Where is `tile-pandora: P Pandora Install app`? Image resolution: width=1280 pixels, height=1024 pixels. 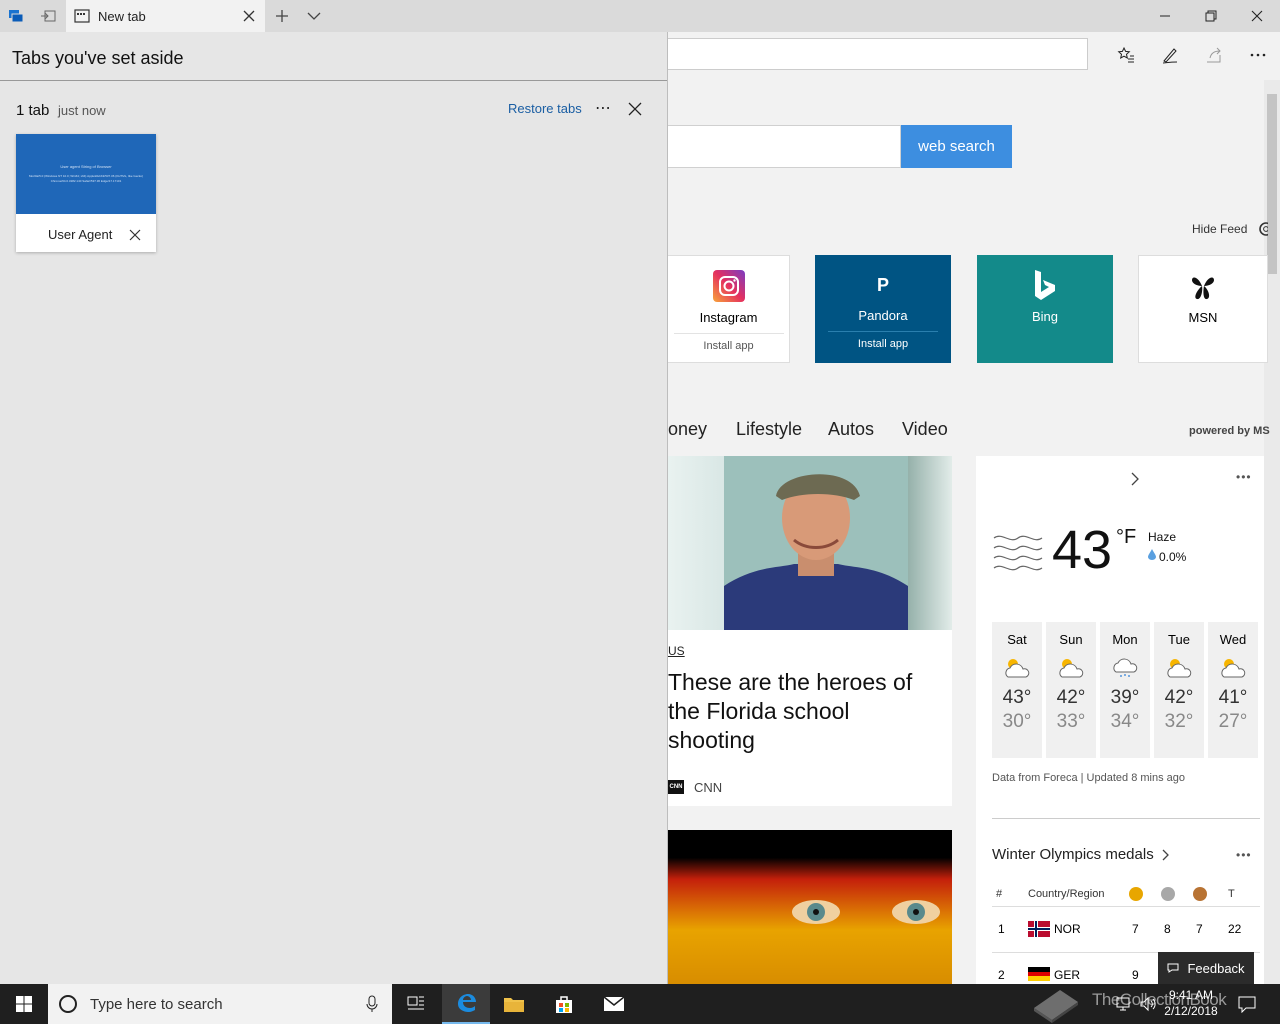 tile-pandora: P Pandora Install app is located at coordinates (883, 309).